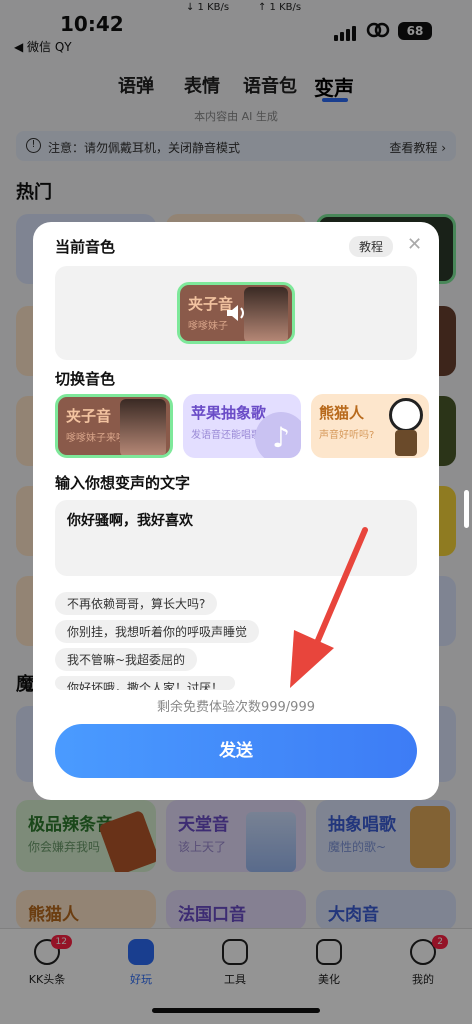 Image resolution: width=472 pixels, height=1024 pixels. Describe the element at coordinates (136, 603) in the screenshot. I see `suggestion-chip: 不再依赖哥哥，算长大吗?` at that location.